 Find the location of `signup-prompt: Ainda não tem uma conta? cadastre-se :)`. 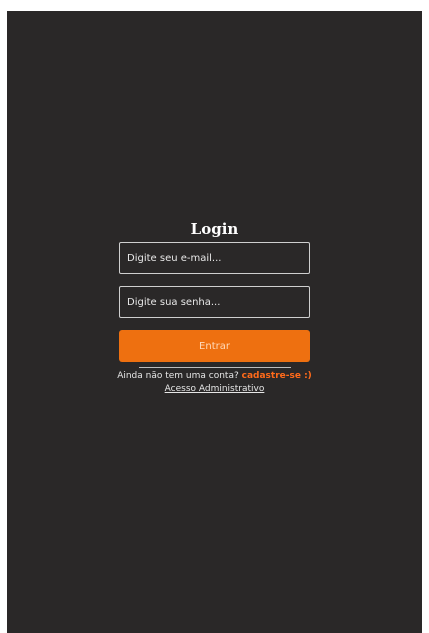

signup-prompt: Ainda não tem uma conta? cadastre-se :) is located at coordinates (214, 376).